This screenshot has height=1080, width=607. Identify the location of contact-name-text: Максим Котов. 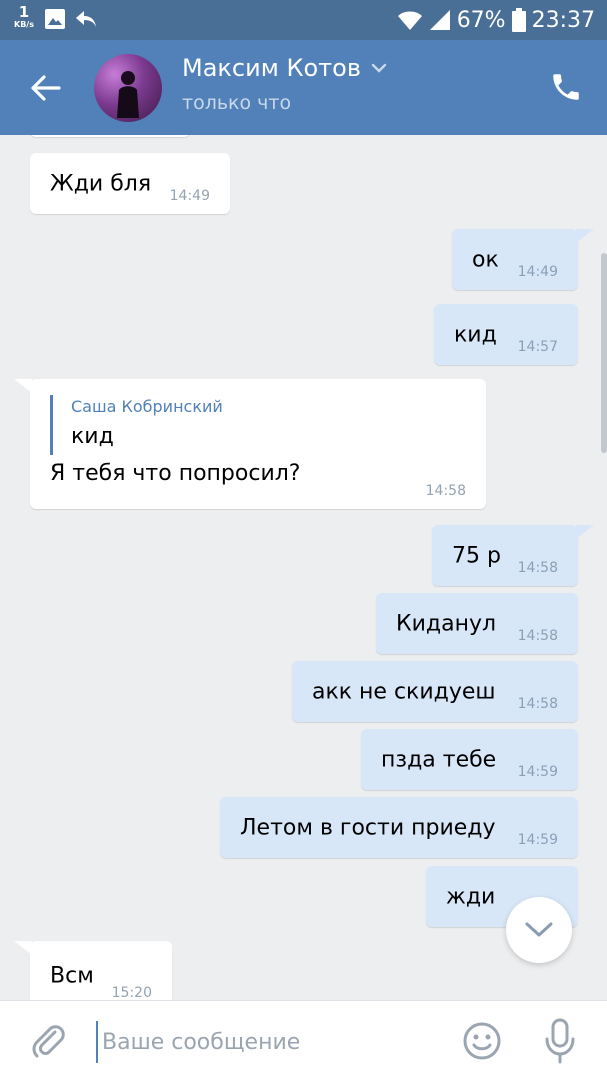
(271, 68).